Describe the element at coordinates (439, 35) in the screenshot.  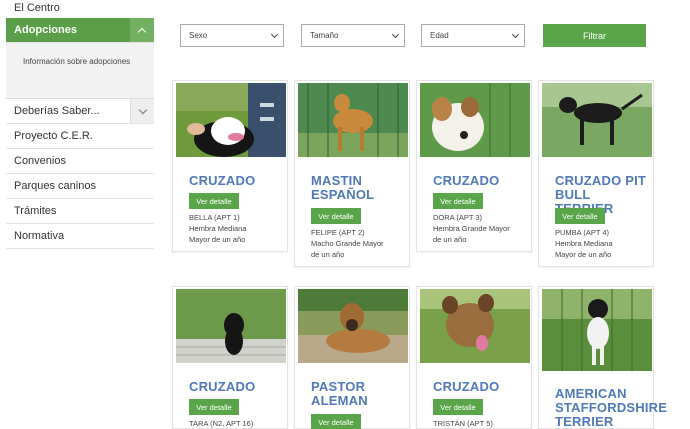
I see `edad-select-value: Edad` at that location.